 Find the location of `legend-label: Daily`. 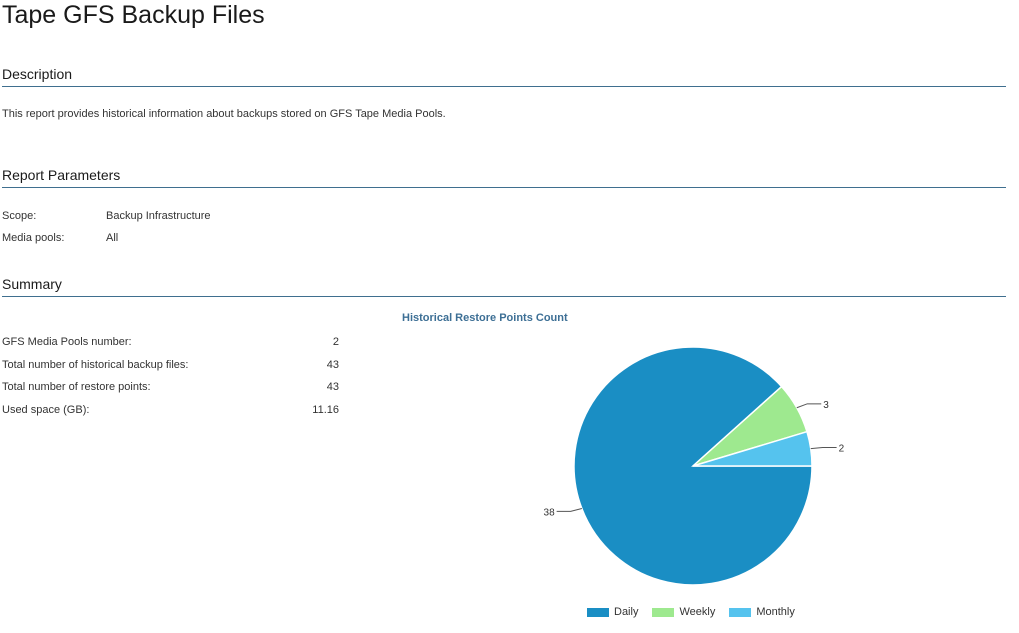

legend-label: Daily is located at coordinates (626, 612).